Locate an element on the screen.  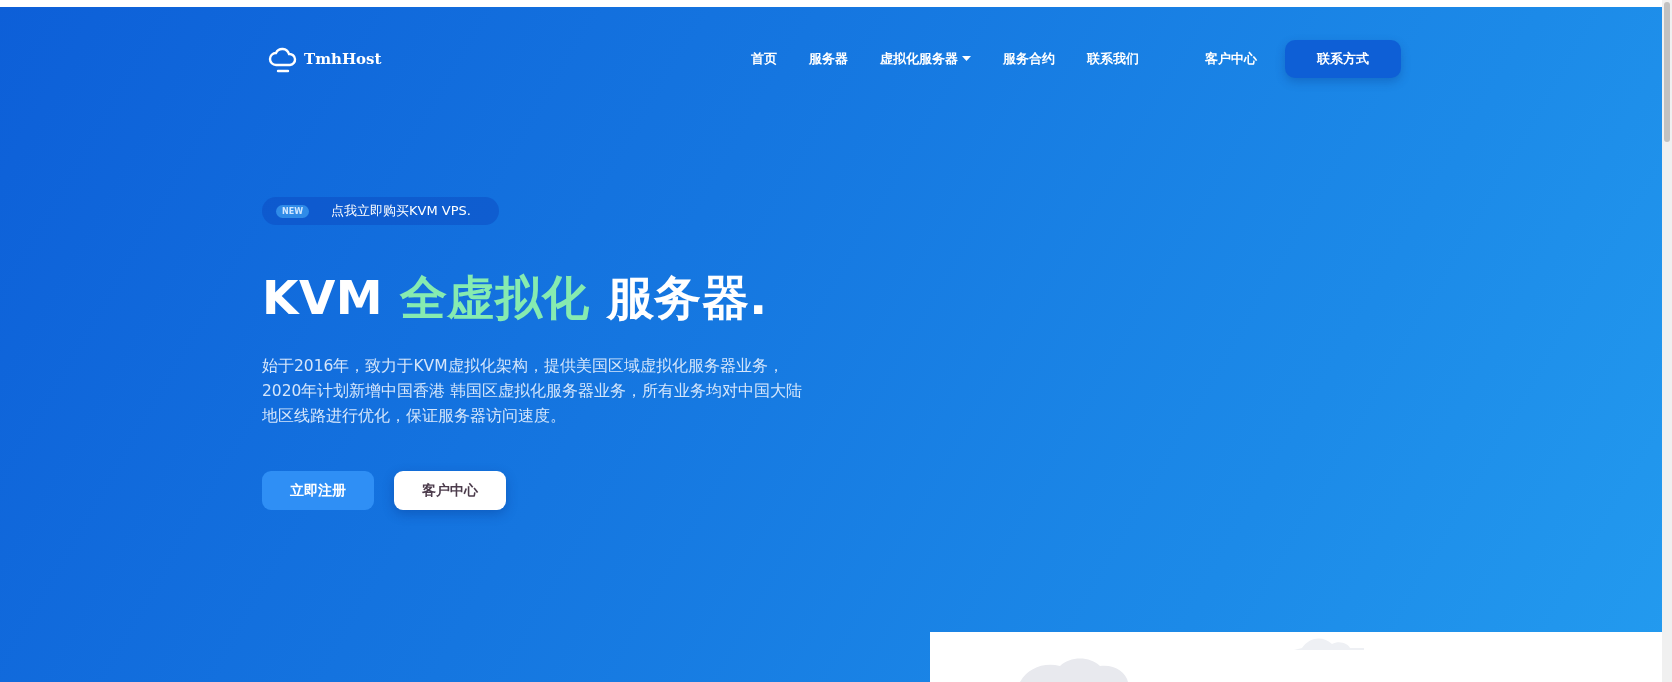
heading-text: 服务器. is located at coordinates (686, 297).